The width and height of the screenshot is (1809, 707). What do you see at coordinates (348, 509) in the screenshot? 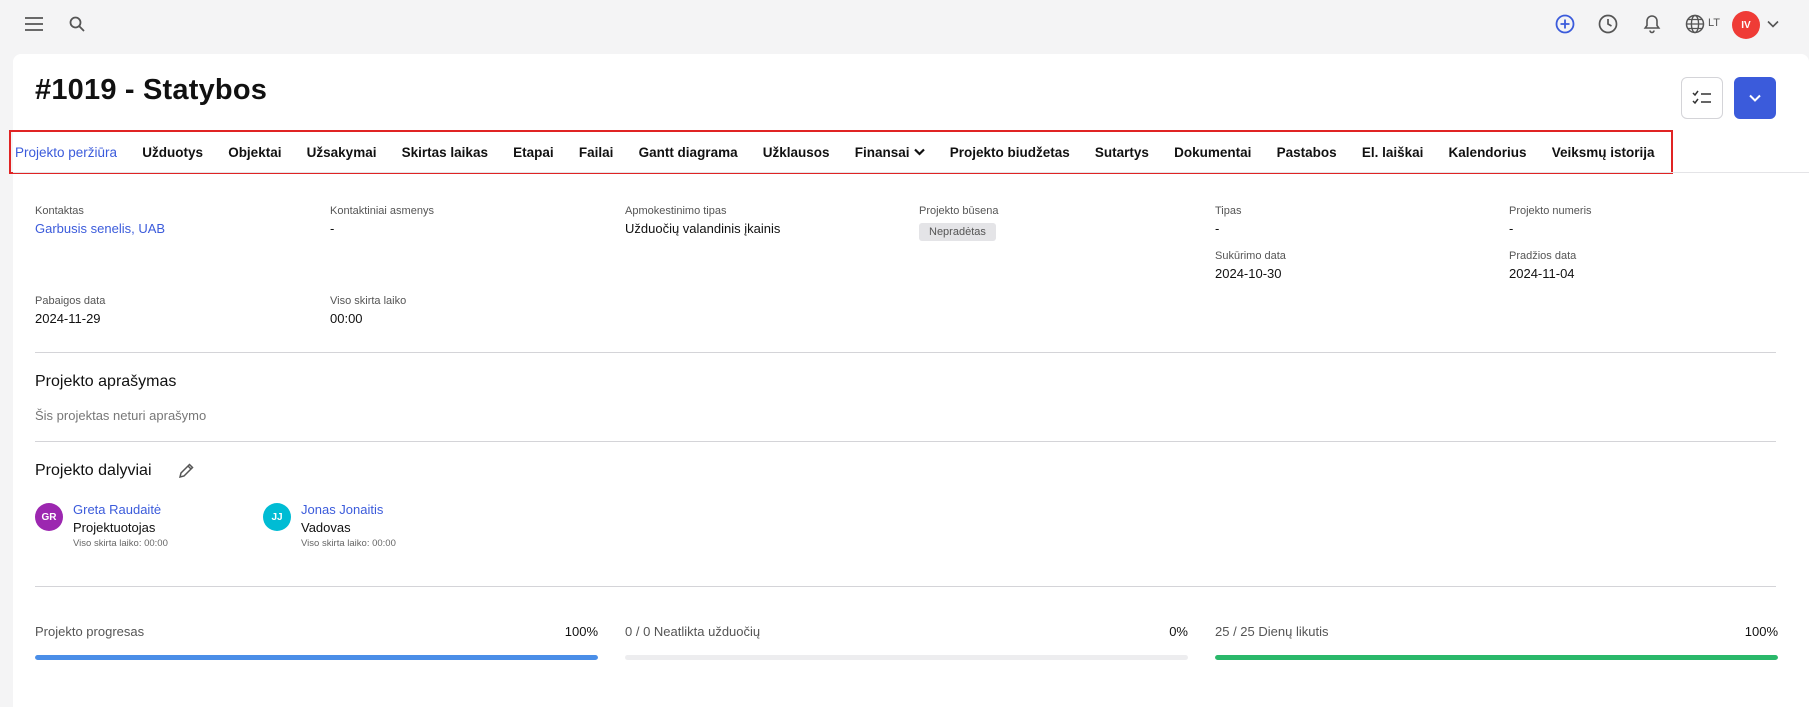
I see `participant-name-link: Jonas Jonaitis` at bounding box center [348, 509].